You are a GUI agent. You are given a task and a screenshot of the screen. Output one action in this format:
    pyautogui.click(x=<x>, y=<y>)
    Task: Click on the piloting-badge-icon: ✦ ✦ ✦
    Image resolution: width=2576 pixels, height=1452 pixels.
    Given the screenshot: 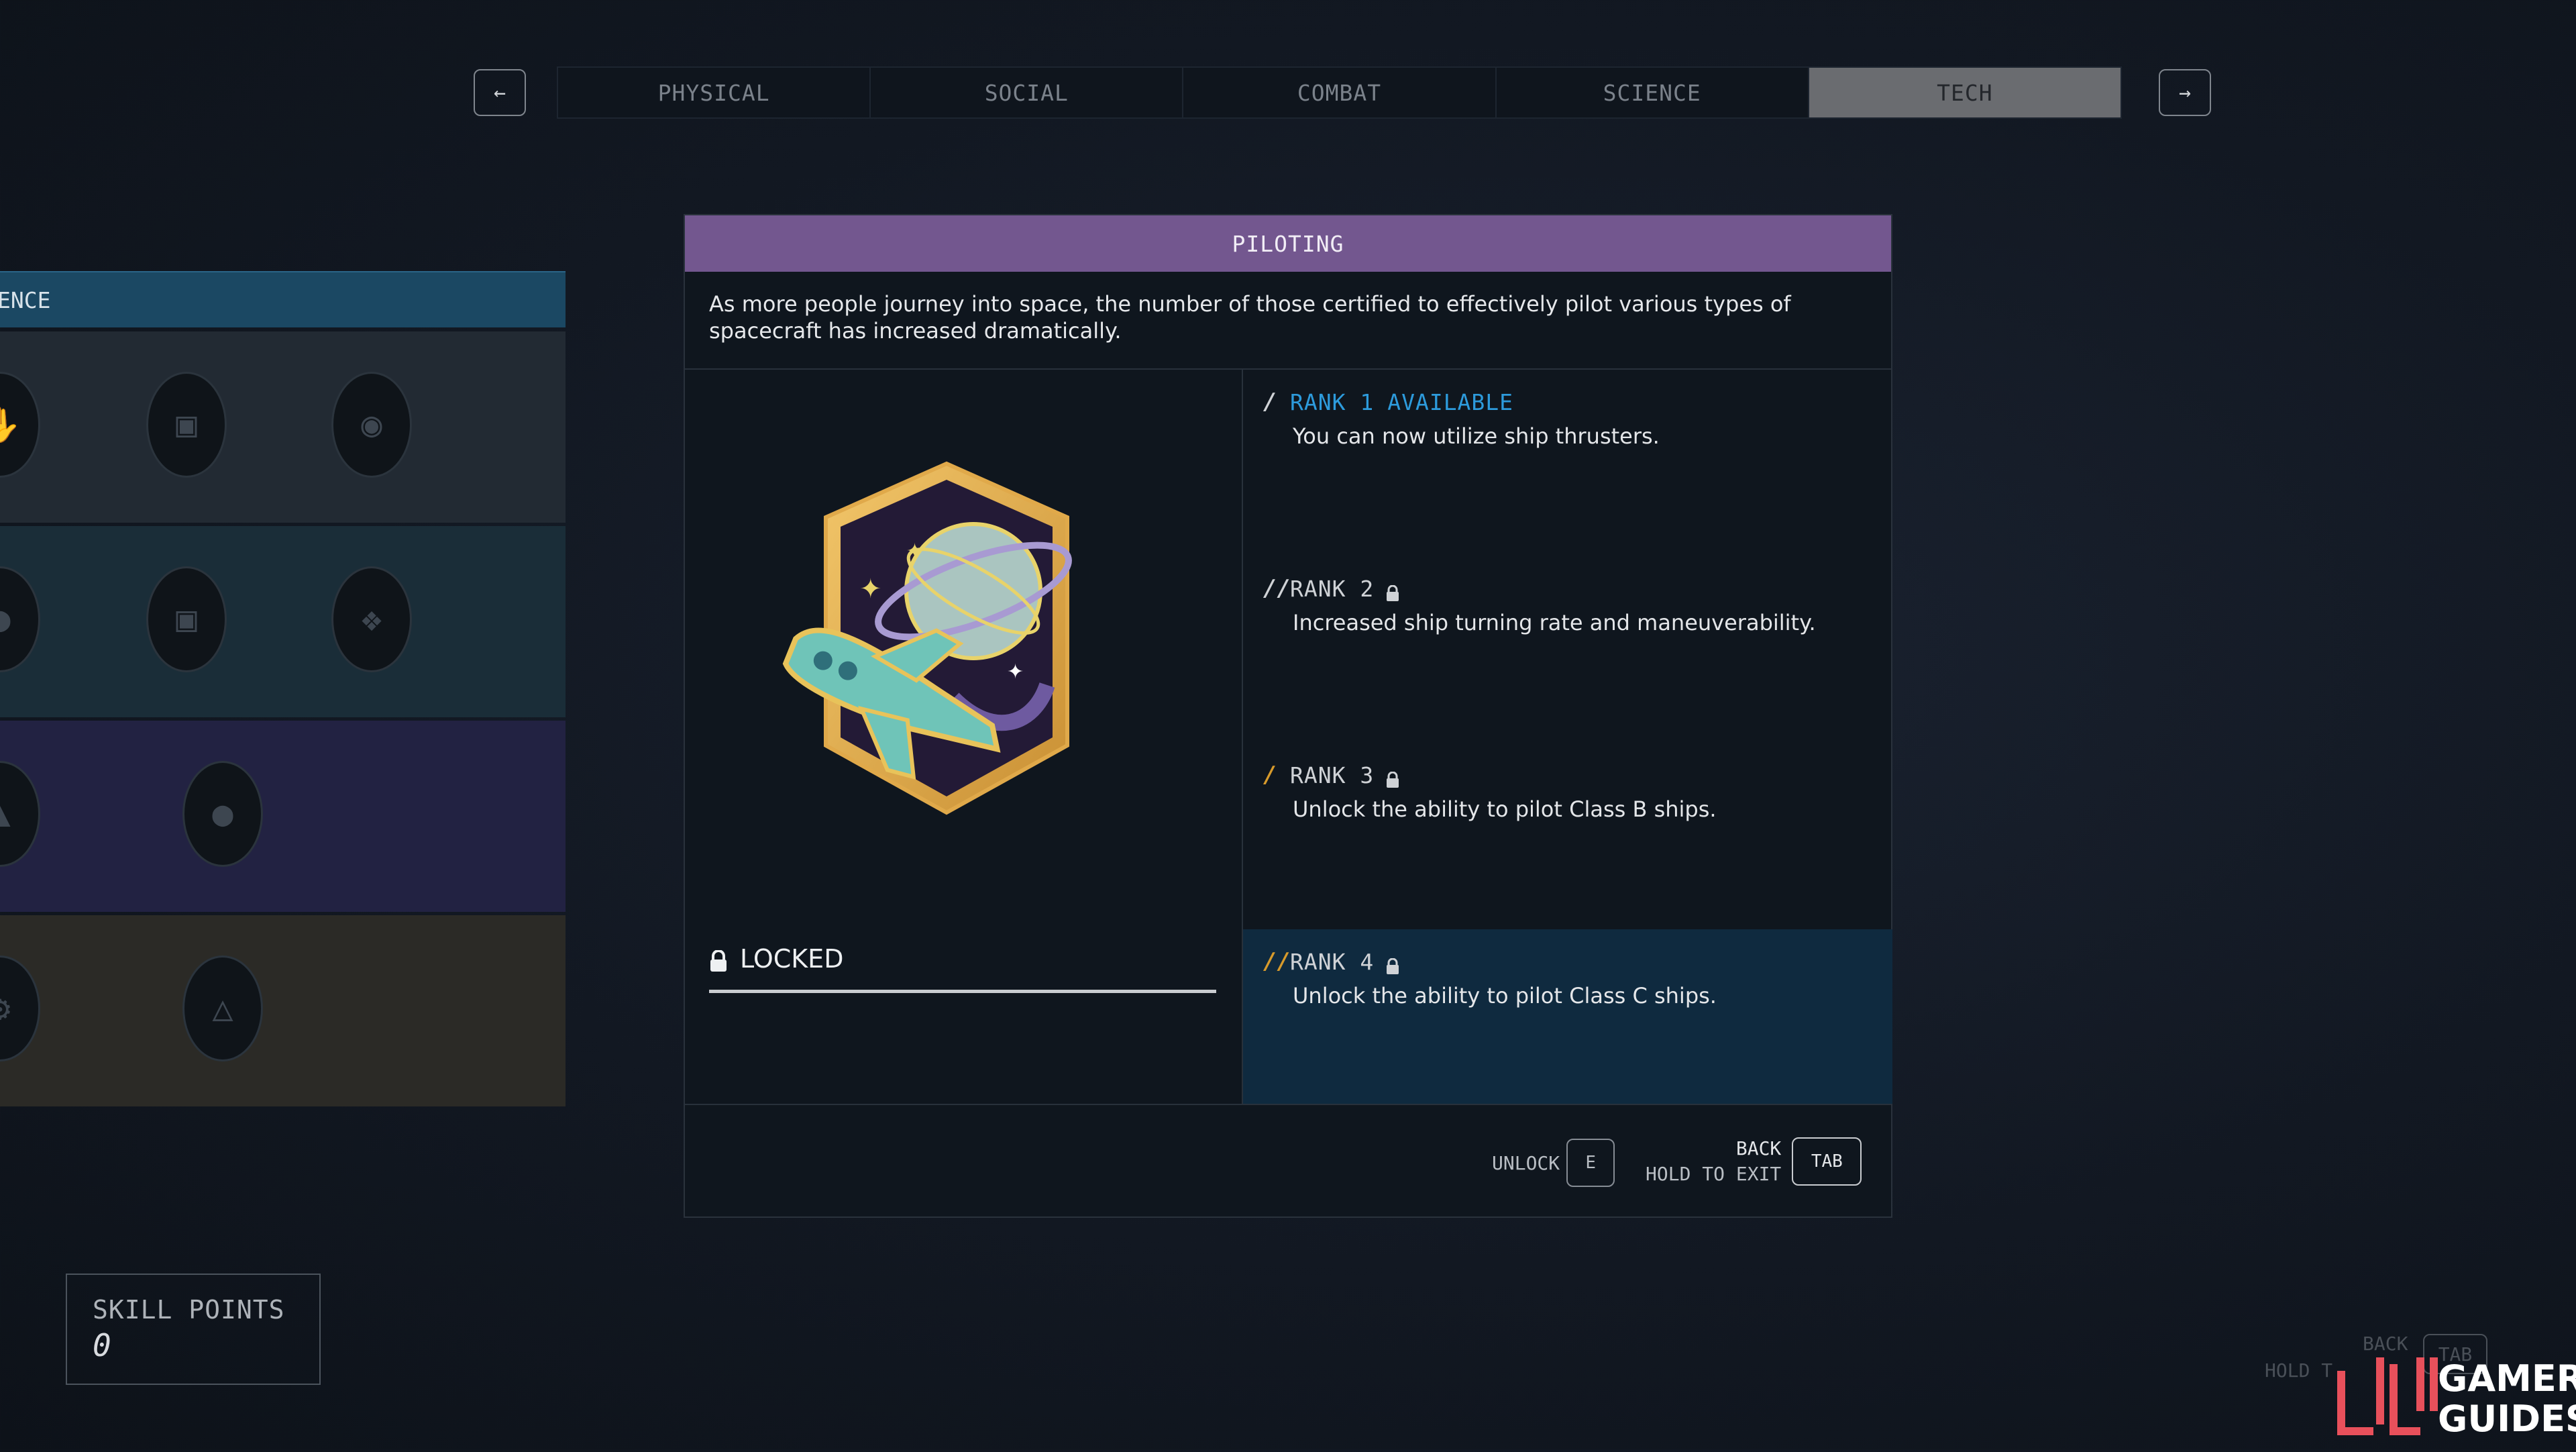 What is the action you would take?
    pyautogui.click(x=940, y=659)
    